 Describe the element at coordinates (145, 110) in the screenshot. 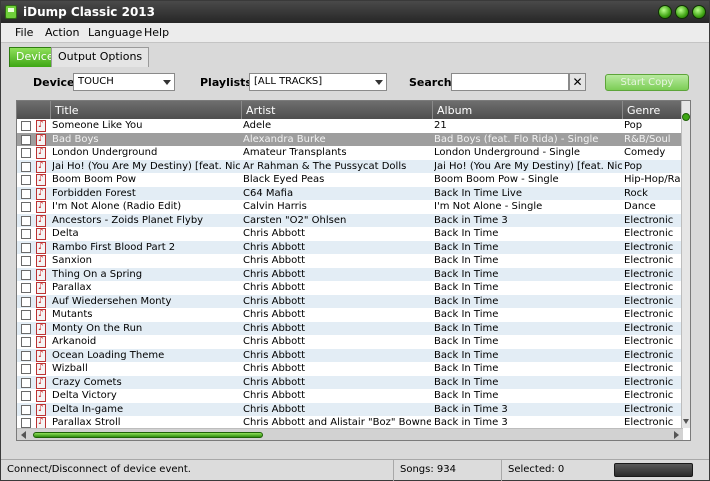

I see `column-header-title: Title` at that location.